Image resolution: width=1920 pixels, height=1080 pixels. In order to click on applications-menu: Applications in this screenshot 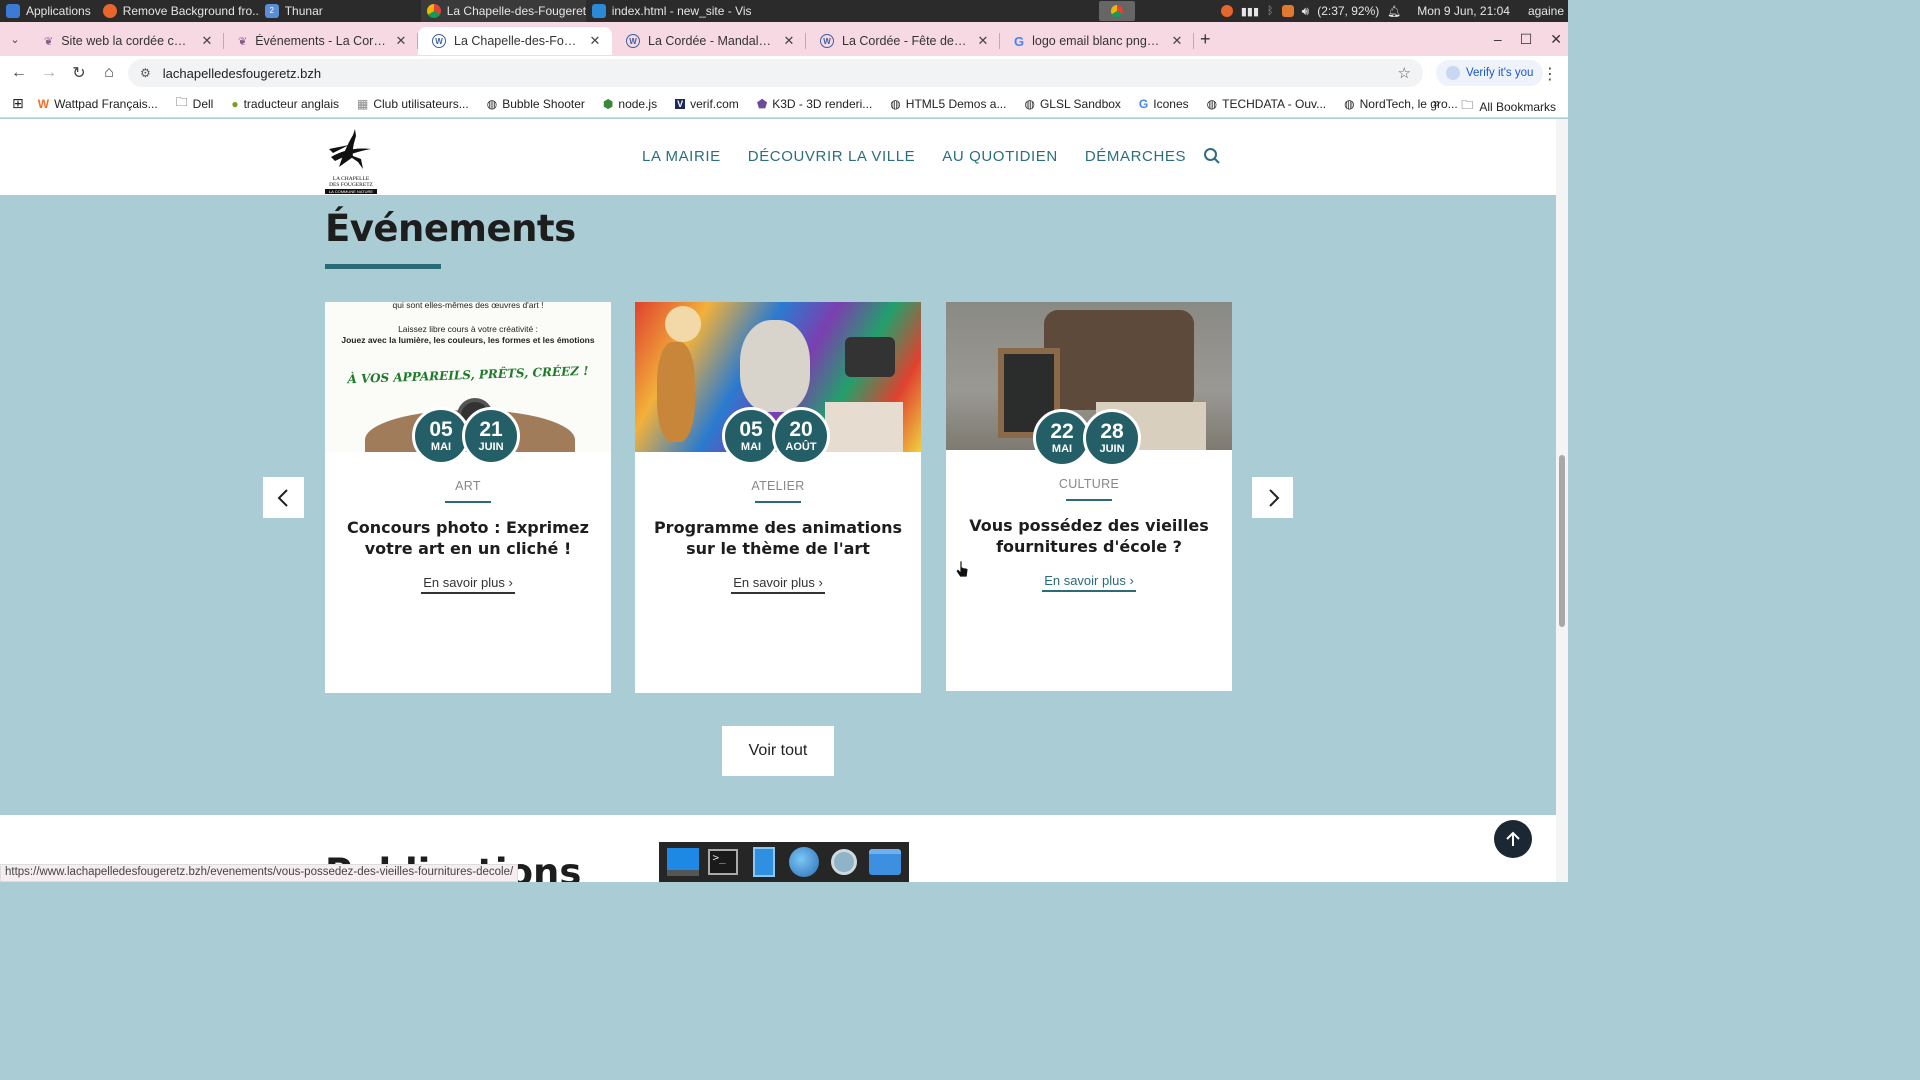, I will do `click(48, 11)`.